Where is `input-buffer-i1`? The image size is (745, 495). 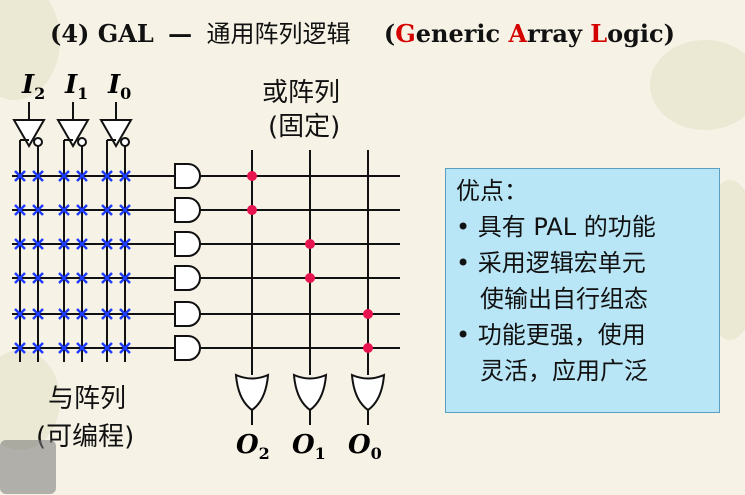
input-buffer-i1 is located at coordinates (73, 134).